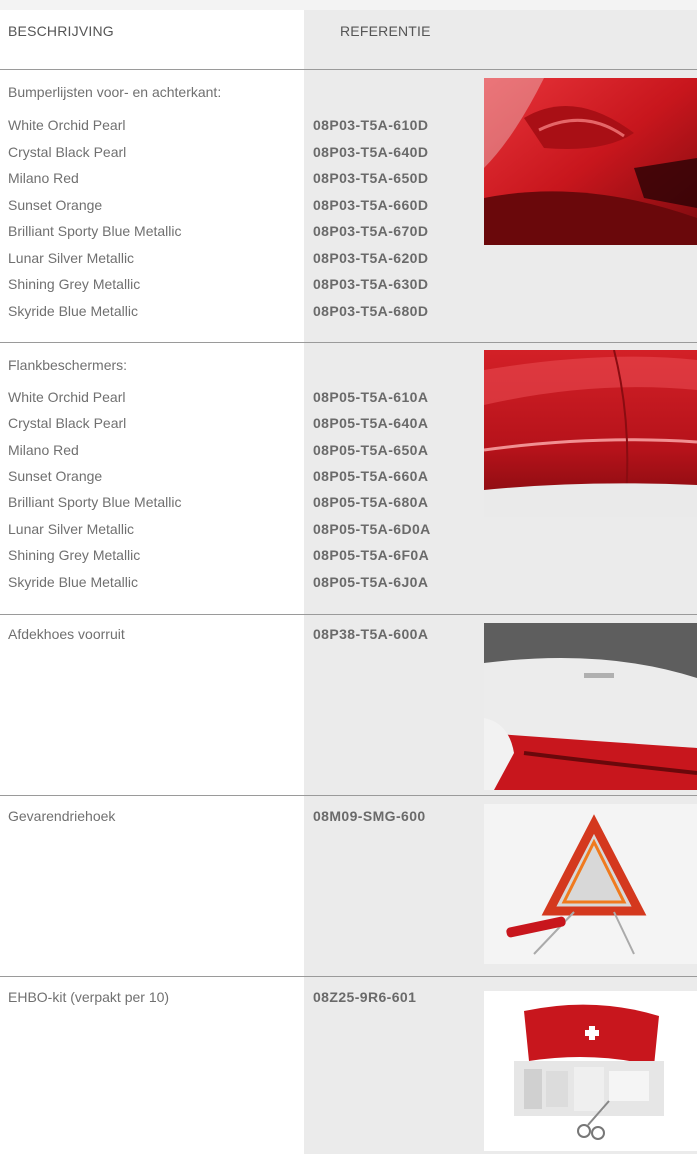 Image resolution: width=697 pixels, height=1154 pixels. I want to click on item-reference: 08P03-T5A-680D, so click(371, 311).